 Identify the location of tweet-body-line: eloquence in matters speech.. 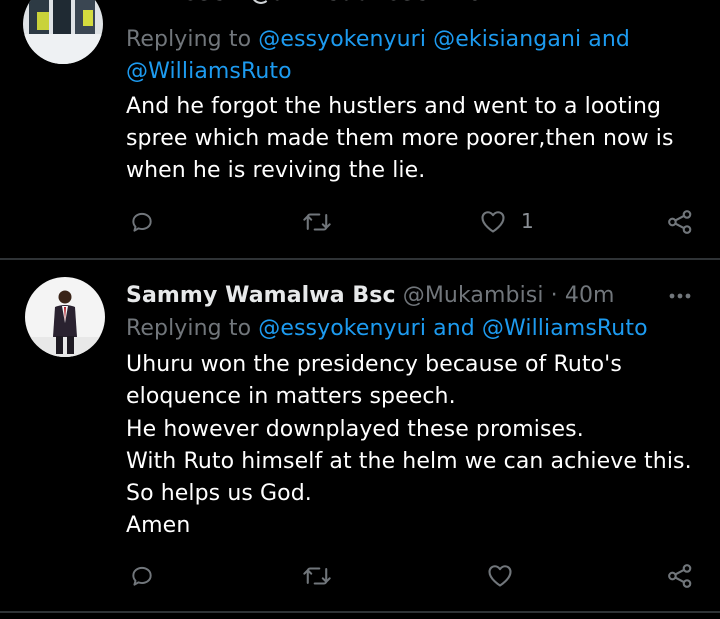
(291, 396).